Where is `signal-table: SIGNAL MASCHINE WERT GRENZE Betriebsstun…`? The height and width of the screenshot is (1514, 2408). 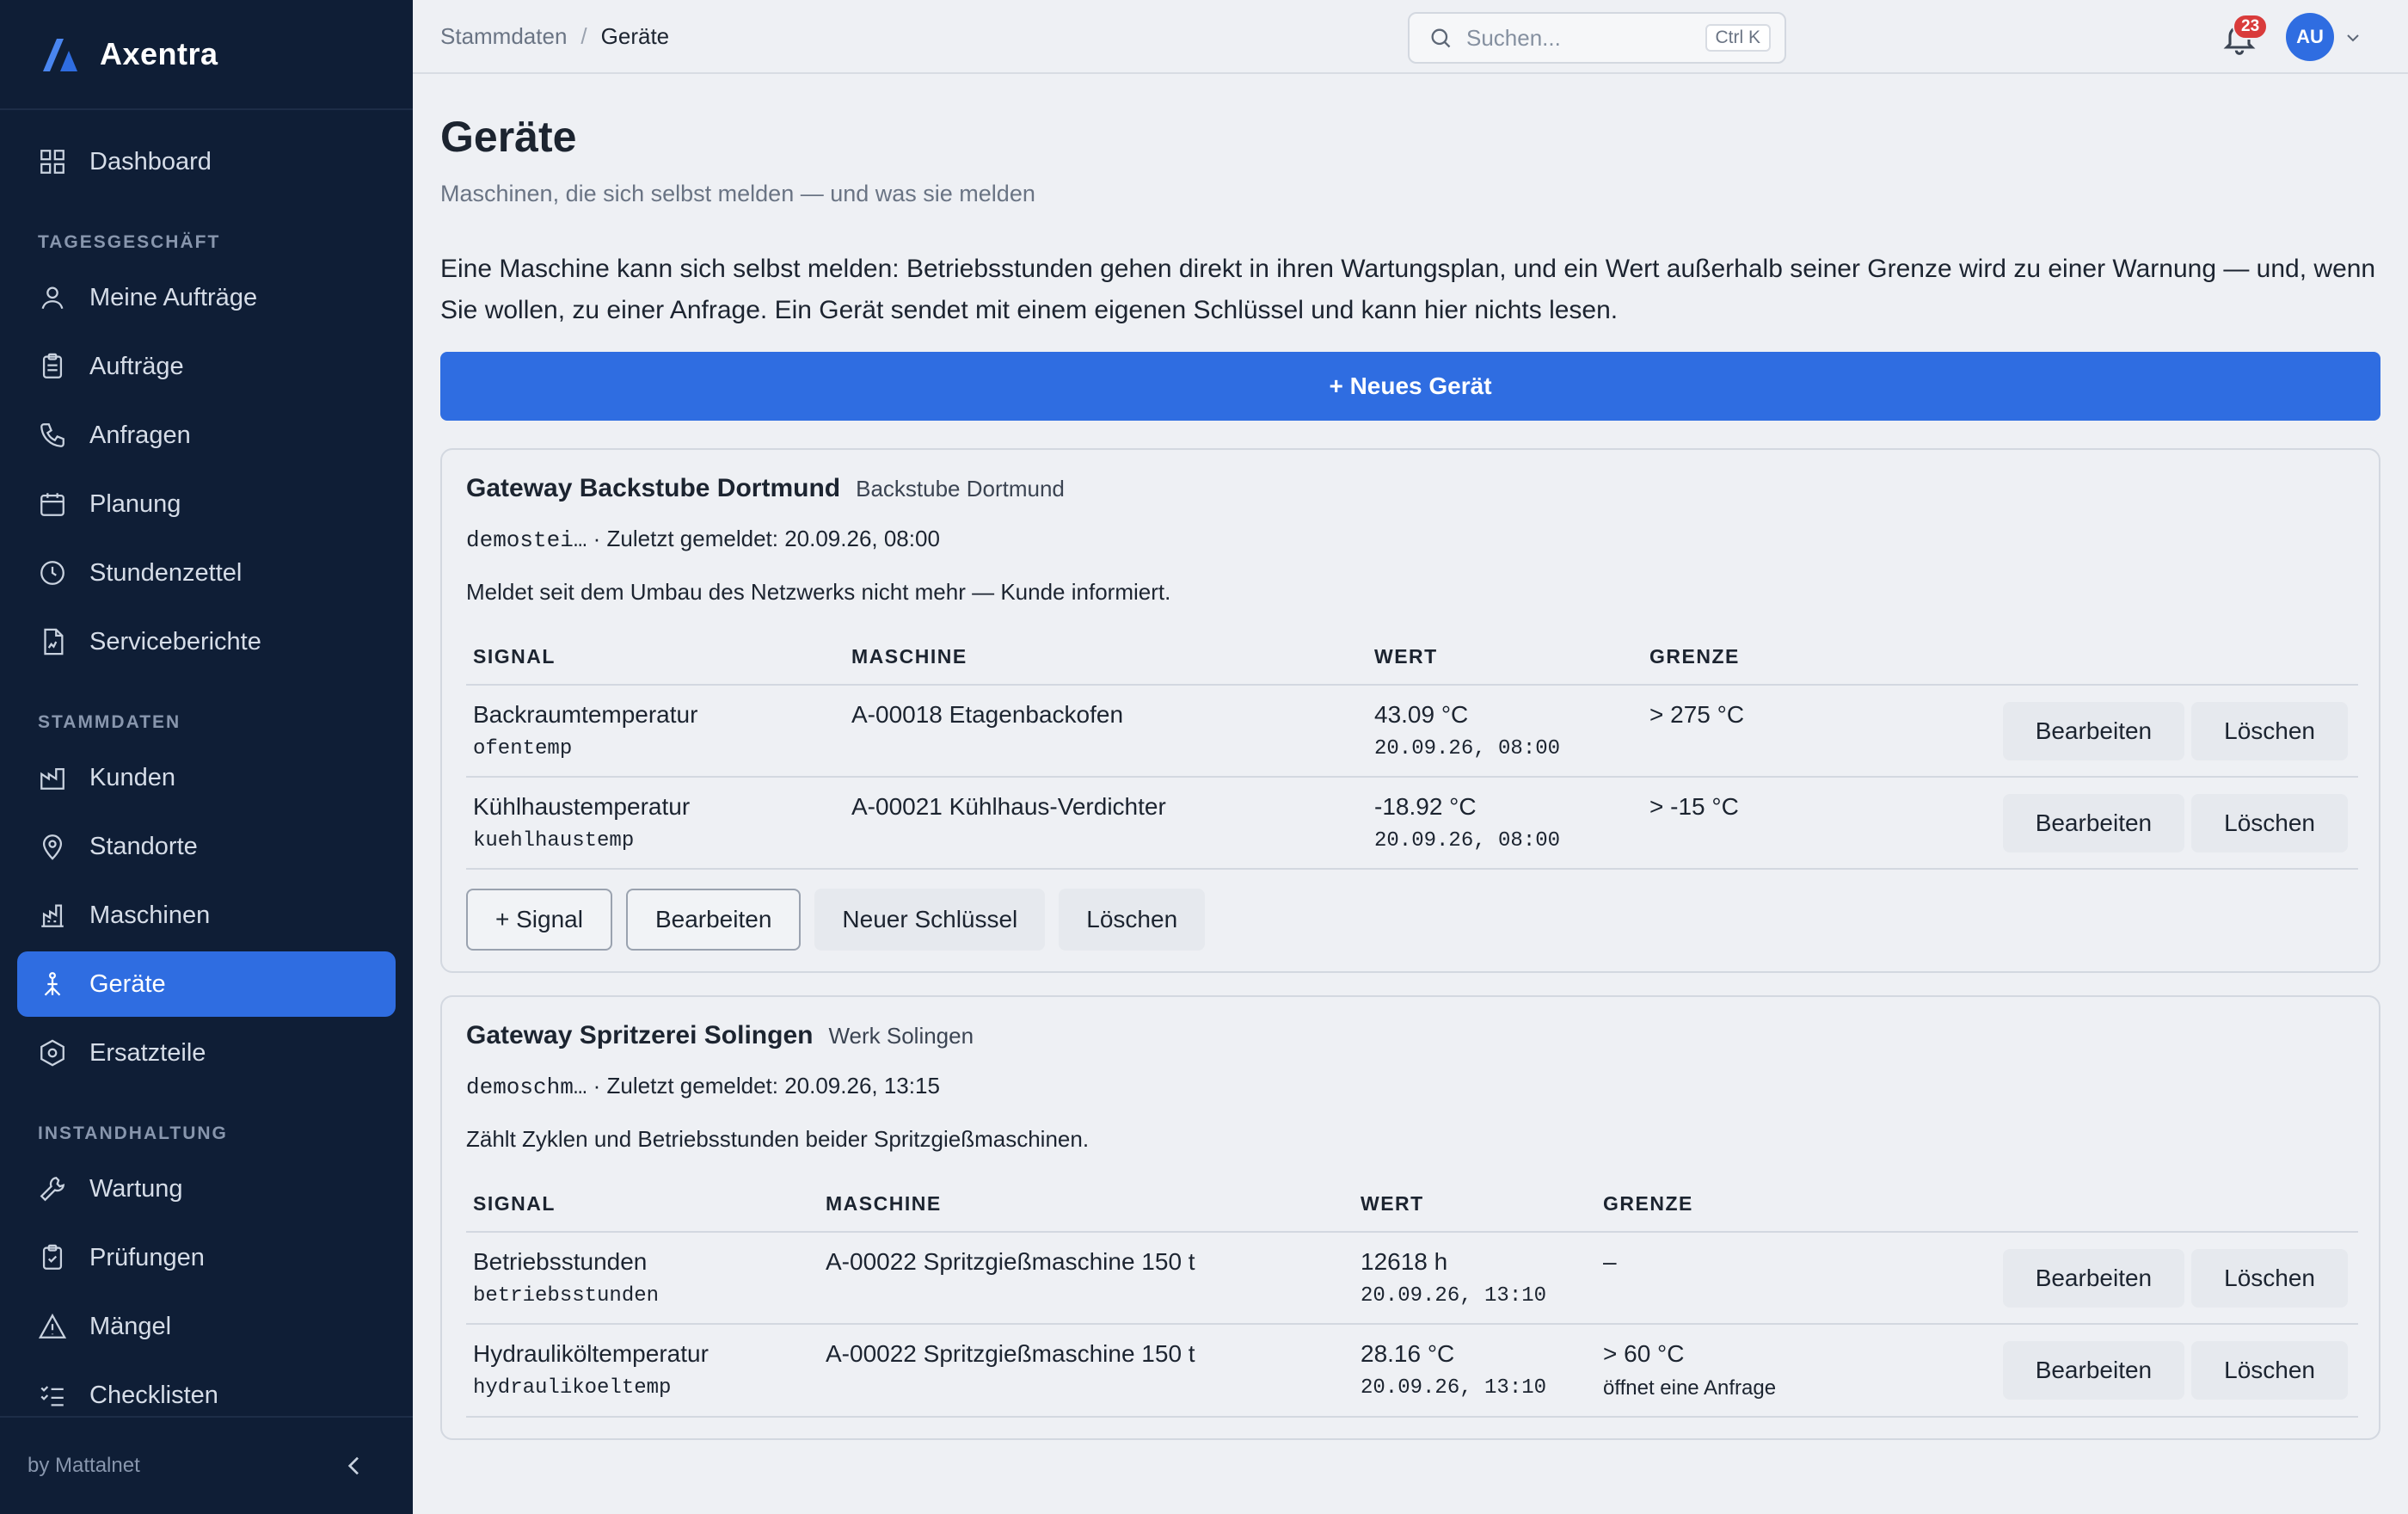 signal-table: SIGNAL MASCHINE WERT GRENZE Betriebsstun… is located at coordinates (1412, 1298).